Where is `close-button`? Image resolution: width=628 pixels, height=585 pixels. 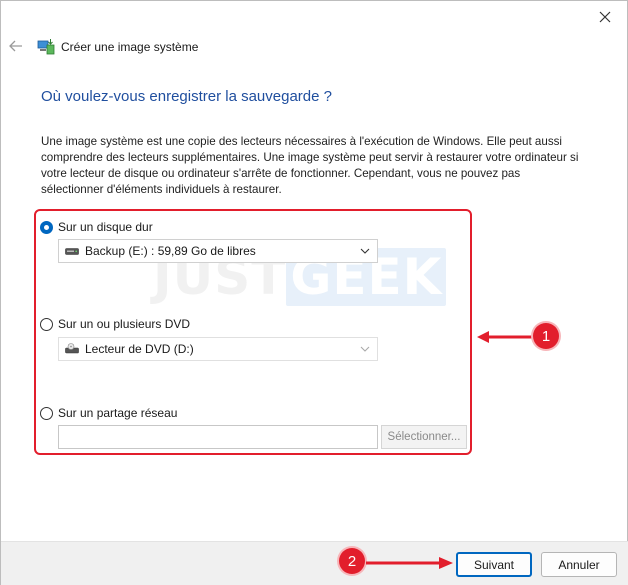
close-button is located at coordinates (605, 17).